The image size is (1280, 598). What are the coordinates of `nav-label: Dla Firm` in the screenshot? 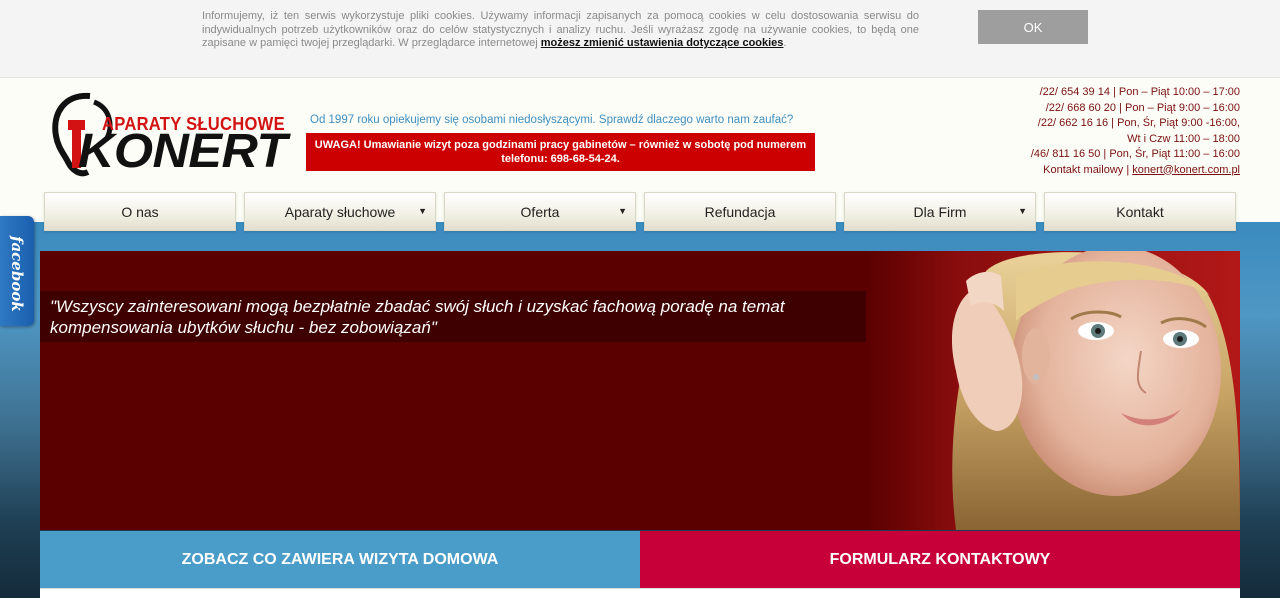 It's located at (940, 211).